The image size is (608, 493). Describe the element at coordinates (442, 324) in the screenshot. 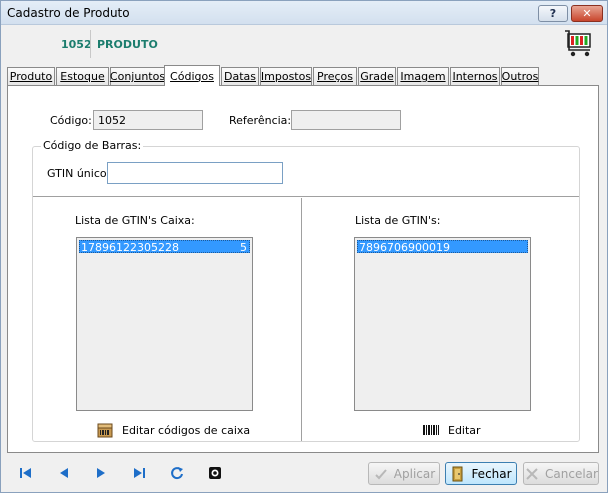

I see `gtin-list: 7896706900019` at that location.